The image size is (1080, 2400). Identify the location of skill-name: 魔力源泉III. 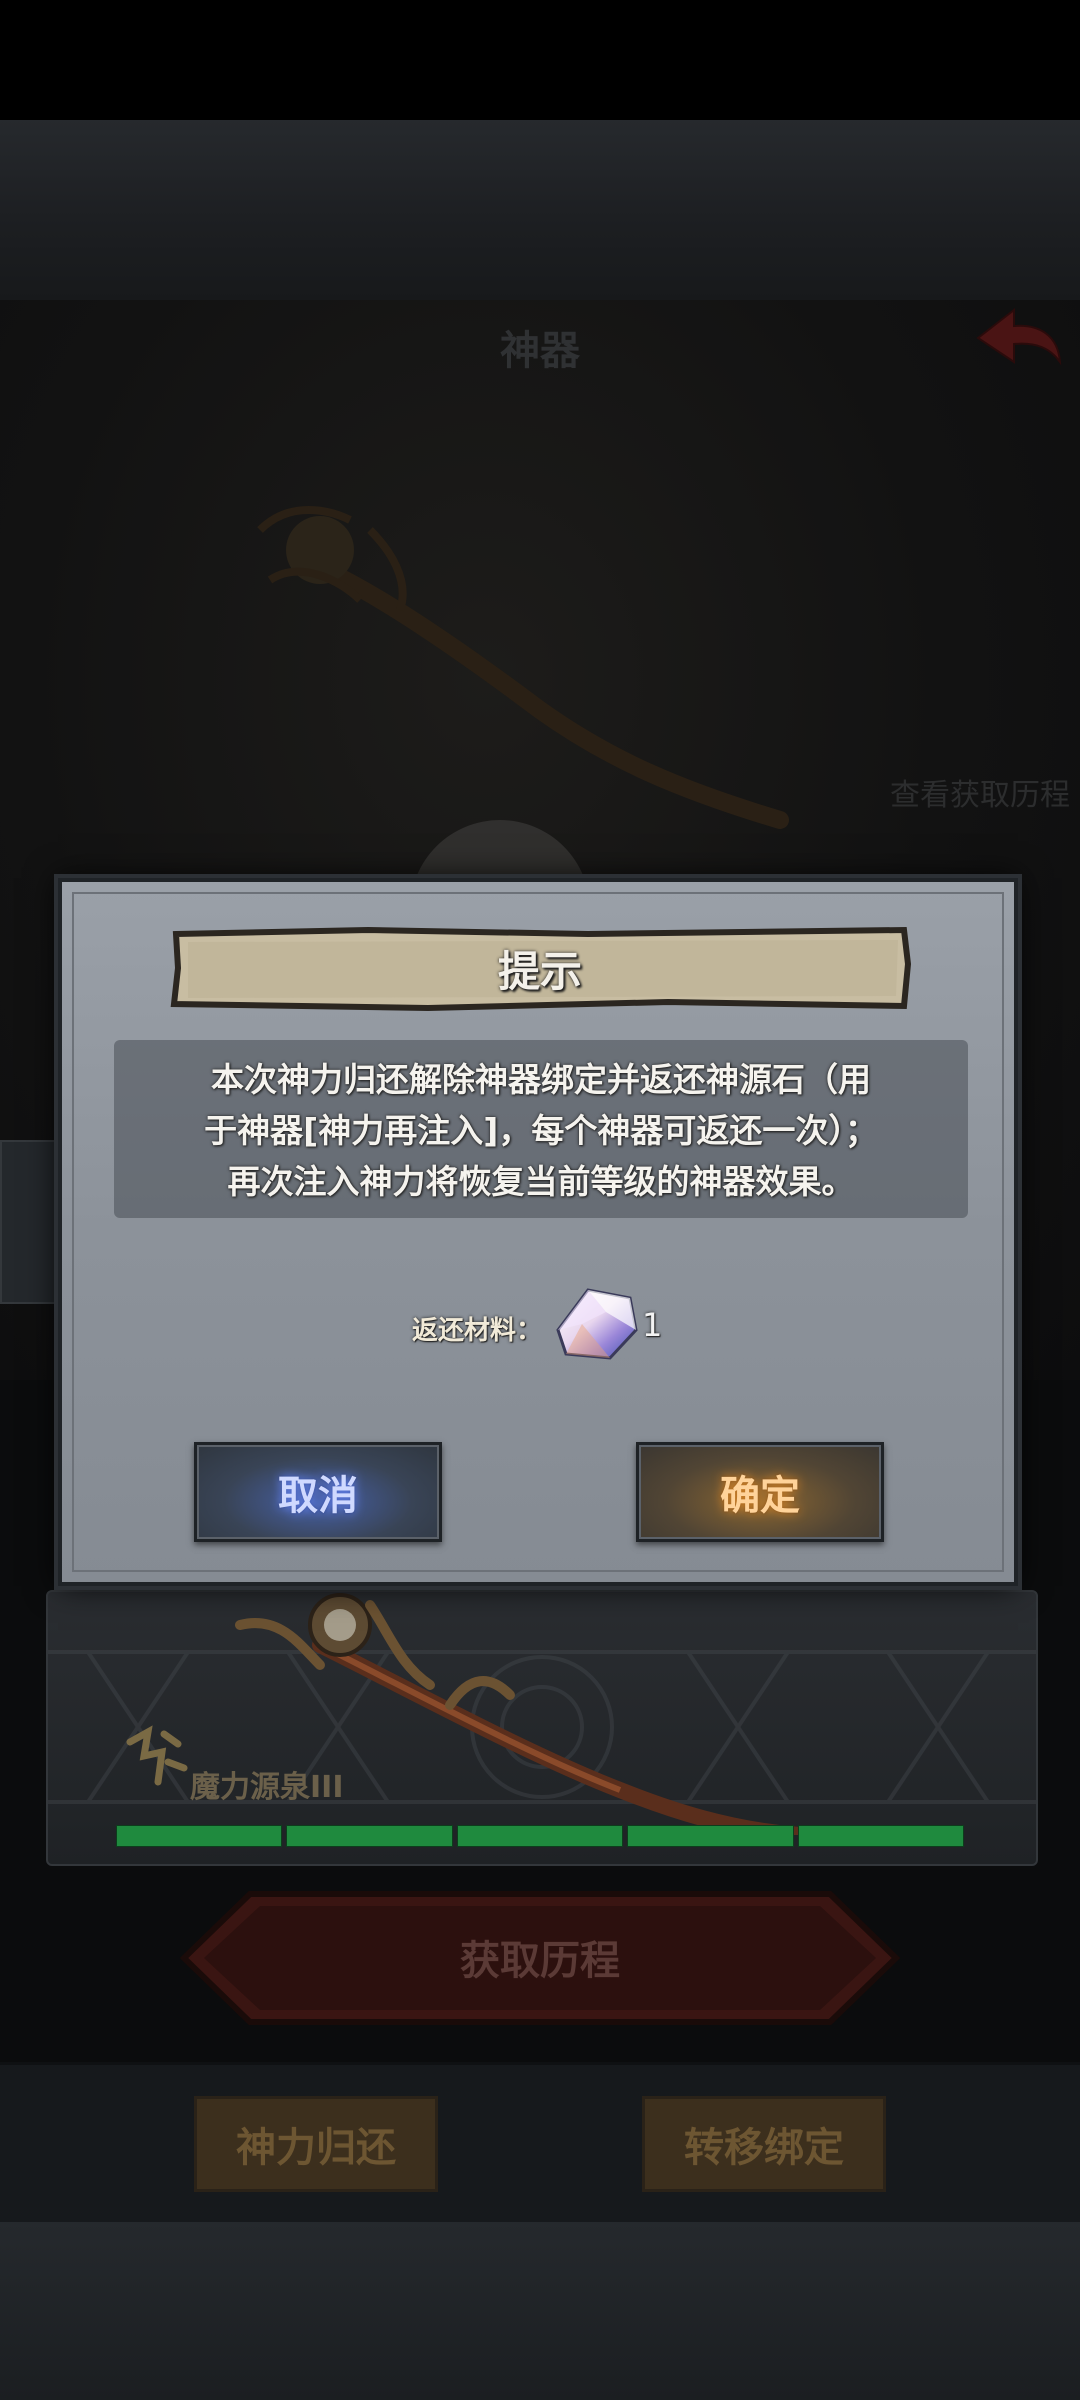
(267, 1787).